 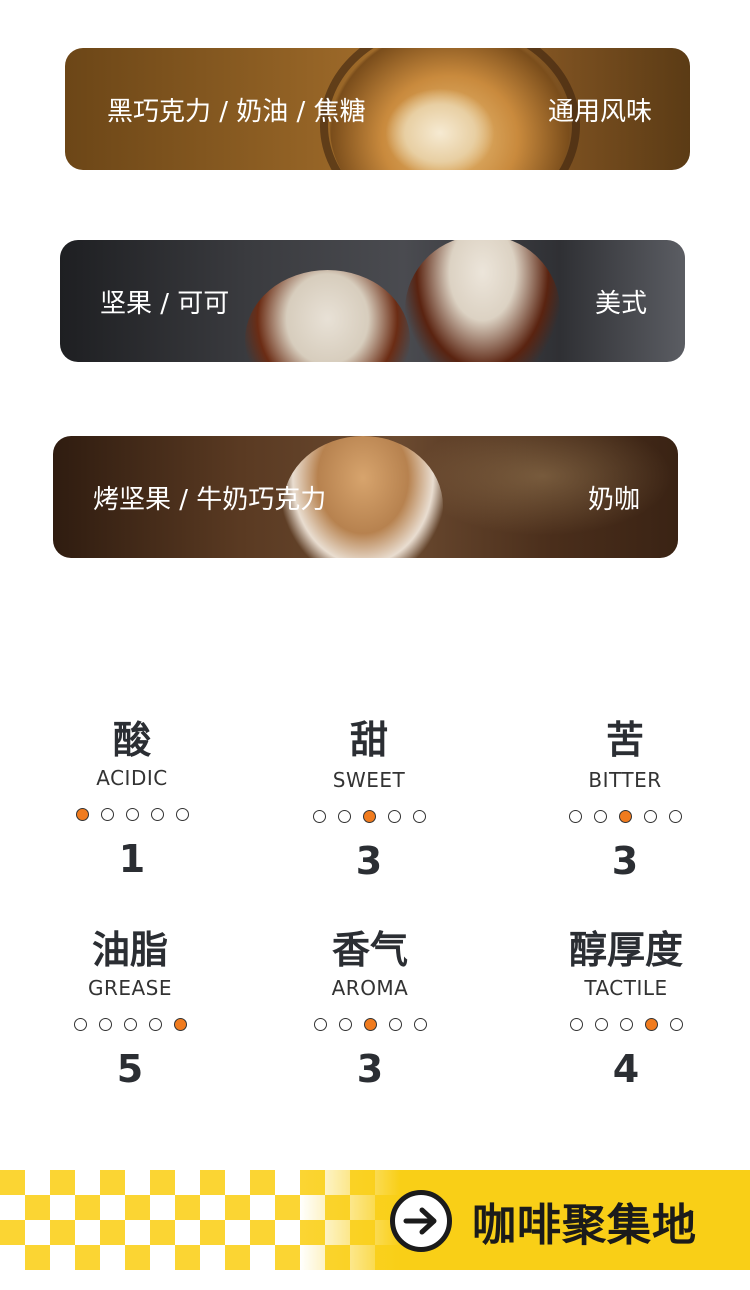 What do you see at coordinates (440, 129) in the screenshot?
I see `latte-art-image` at bounding box center [440, 129].